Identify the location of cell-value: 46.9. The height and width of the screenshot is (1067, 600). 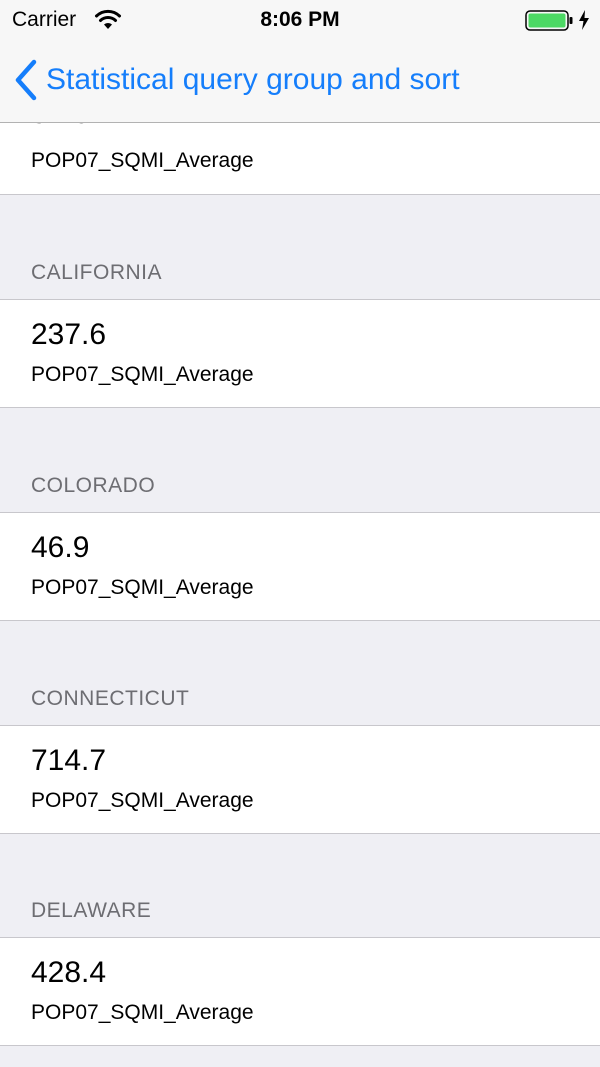
(60, 547).